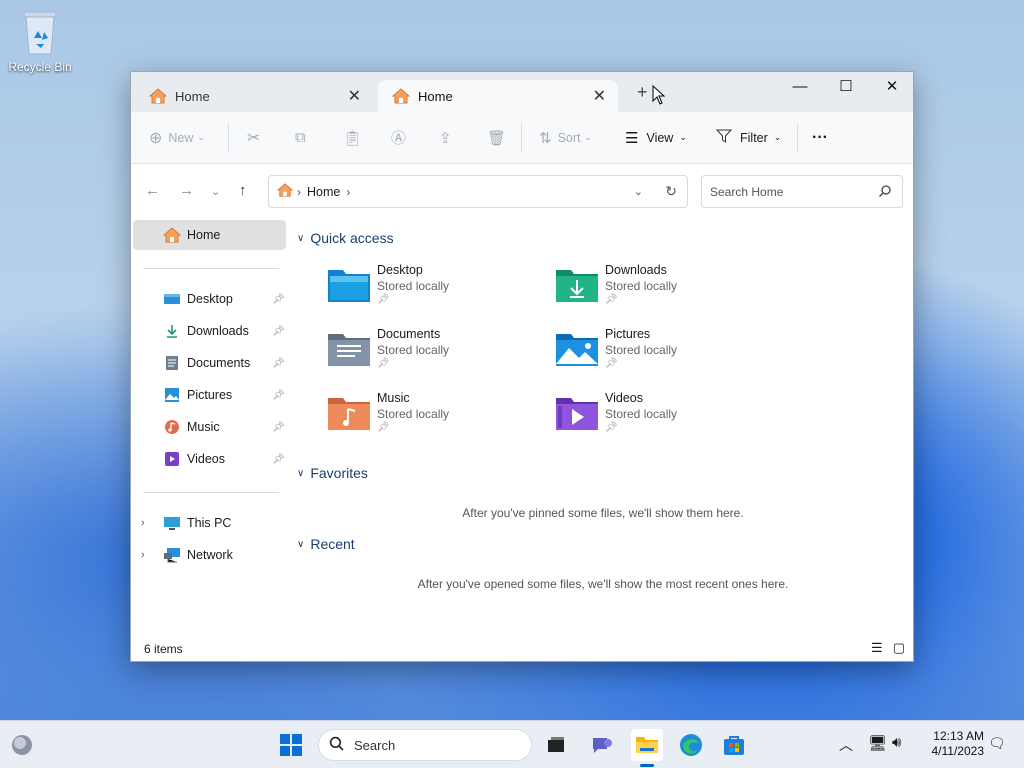 This screenshot has height=768, width=1024. Describe the element at coordinates (218, 331) in the screenshot. I see `sidebar-item-label: Downloads` at that location.